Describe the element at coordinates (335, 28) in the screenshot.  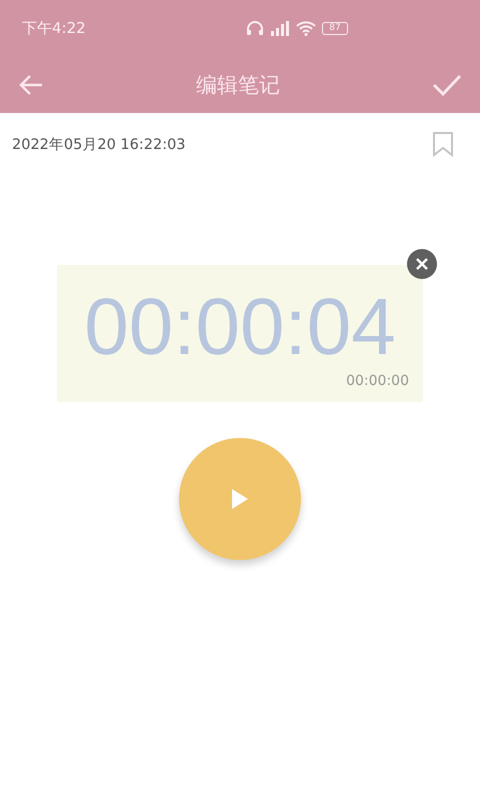
I see `battery-level: 87` at that location.